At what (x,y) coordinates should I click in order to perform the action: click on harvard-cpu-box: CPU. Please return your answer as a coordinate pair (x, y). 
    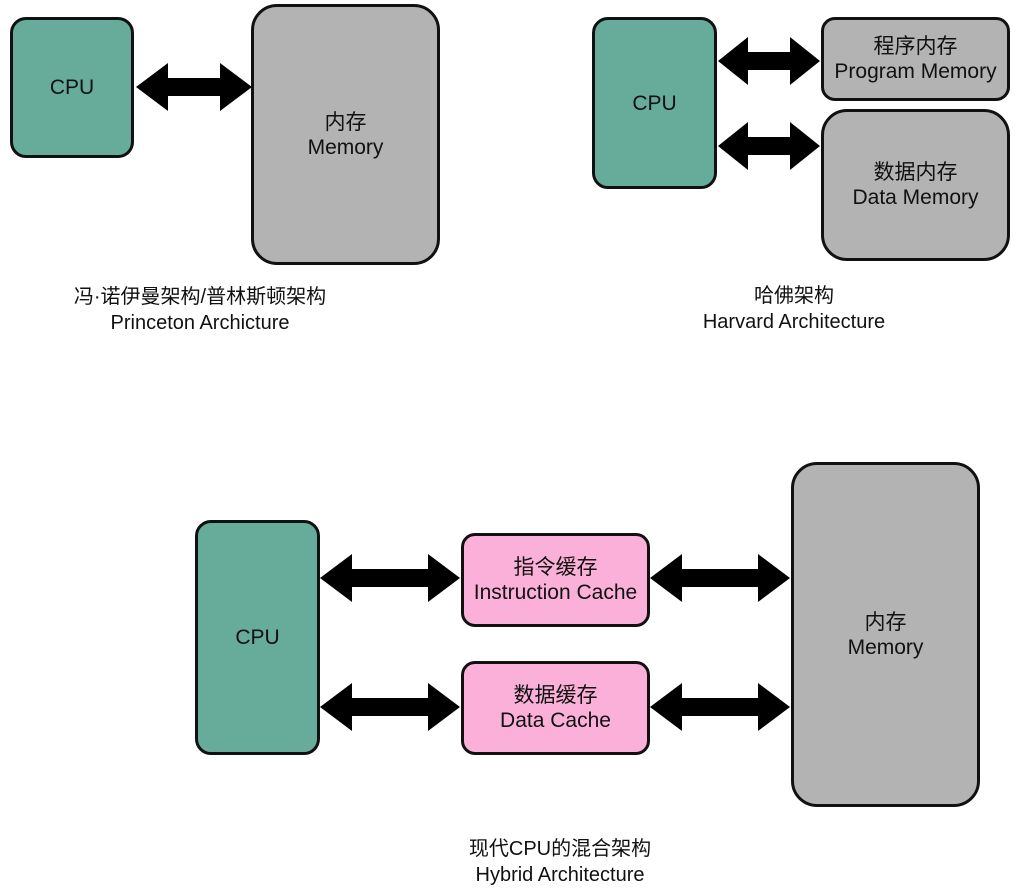
    Looking at the image, I should click on (654, 103).